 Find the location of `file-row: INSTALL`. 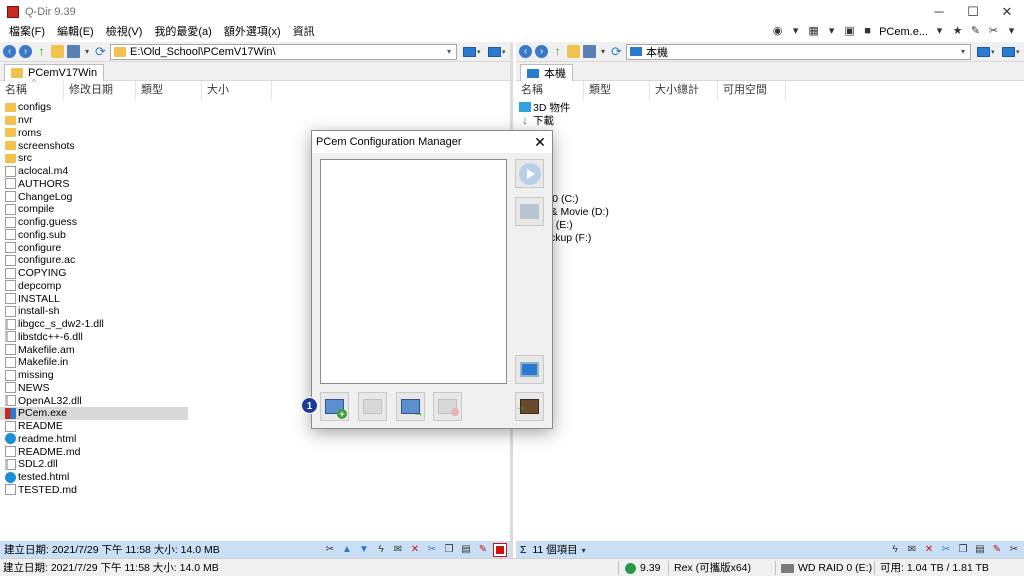

file-row: INSTALL is located at coordinates (100, 298).